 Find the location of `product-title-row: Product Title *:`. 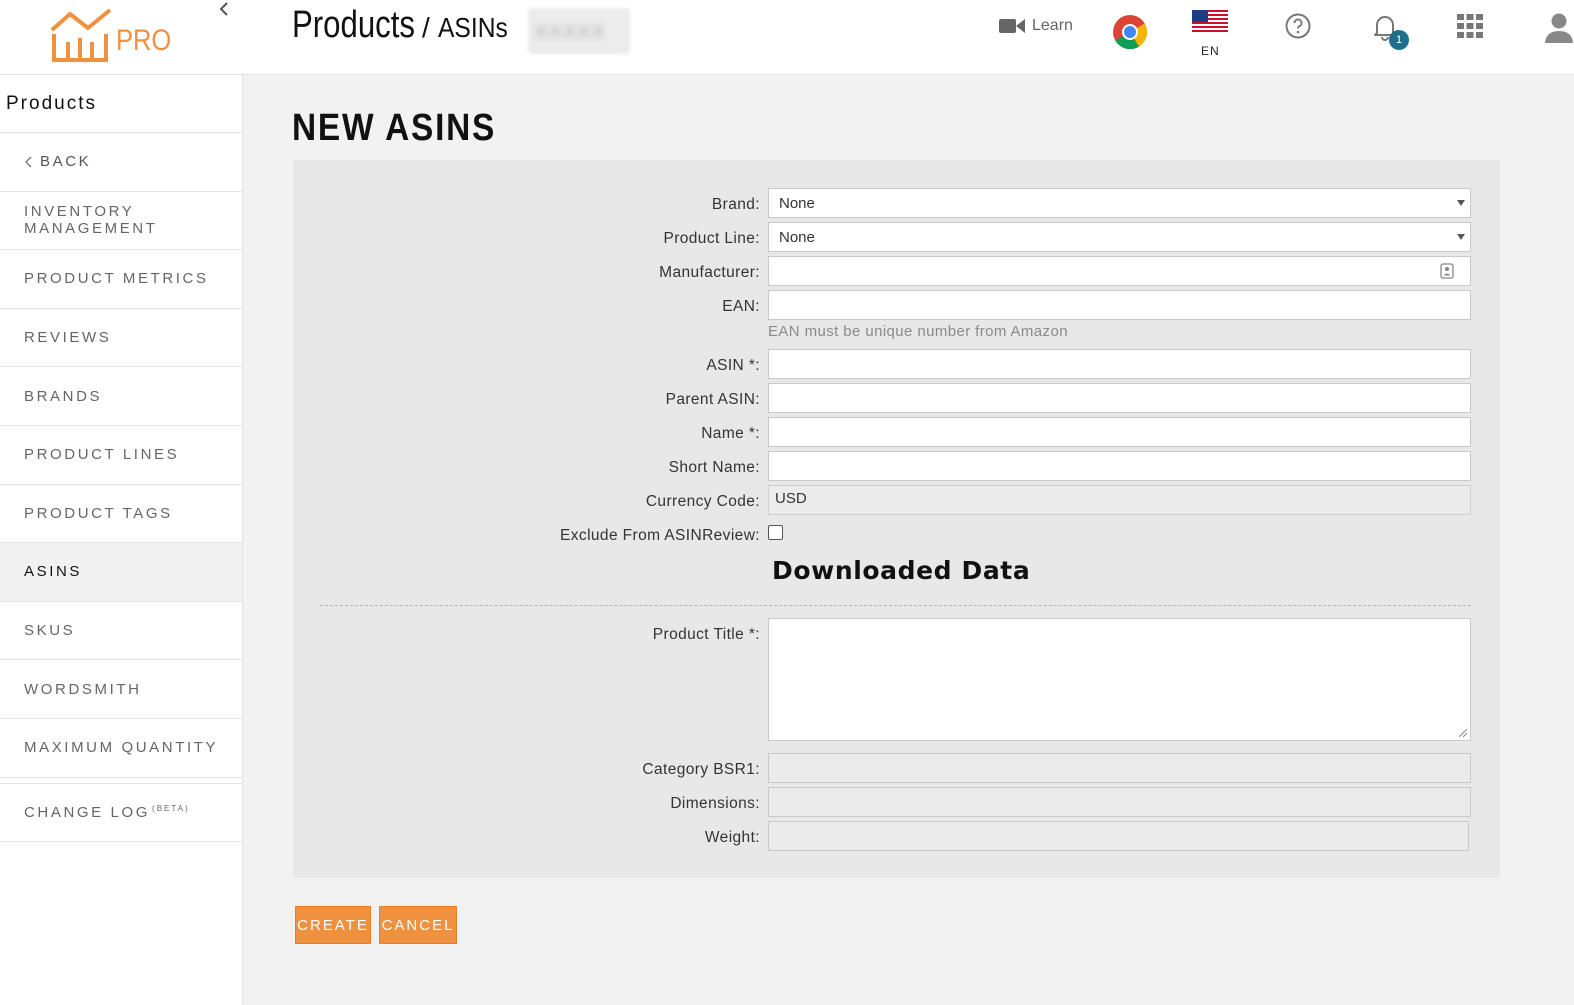

product-title-row: Product Title *: is located at coordinates (896, 680).